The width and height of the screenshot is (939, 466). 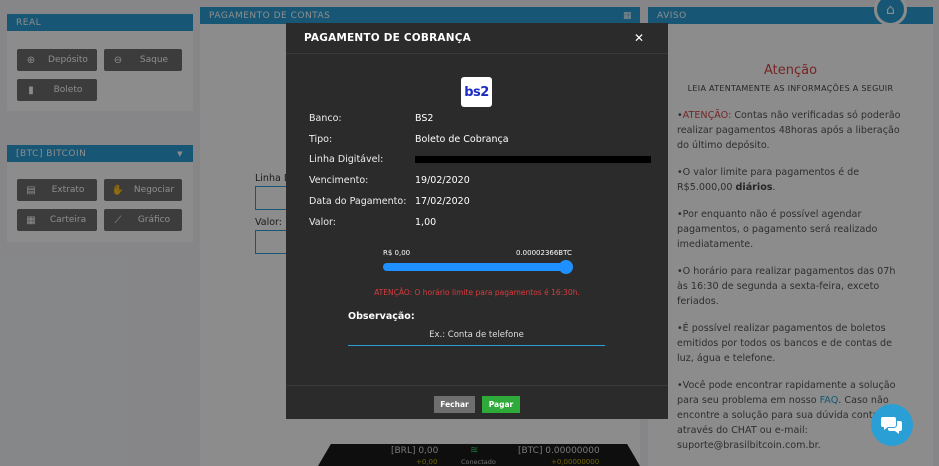 I want to click on observacao-input, so click(x=476, y=335).